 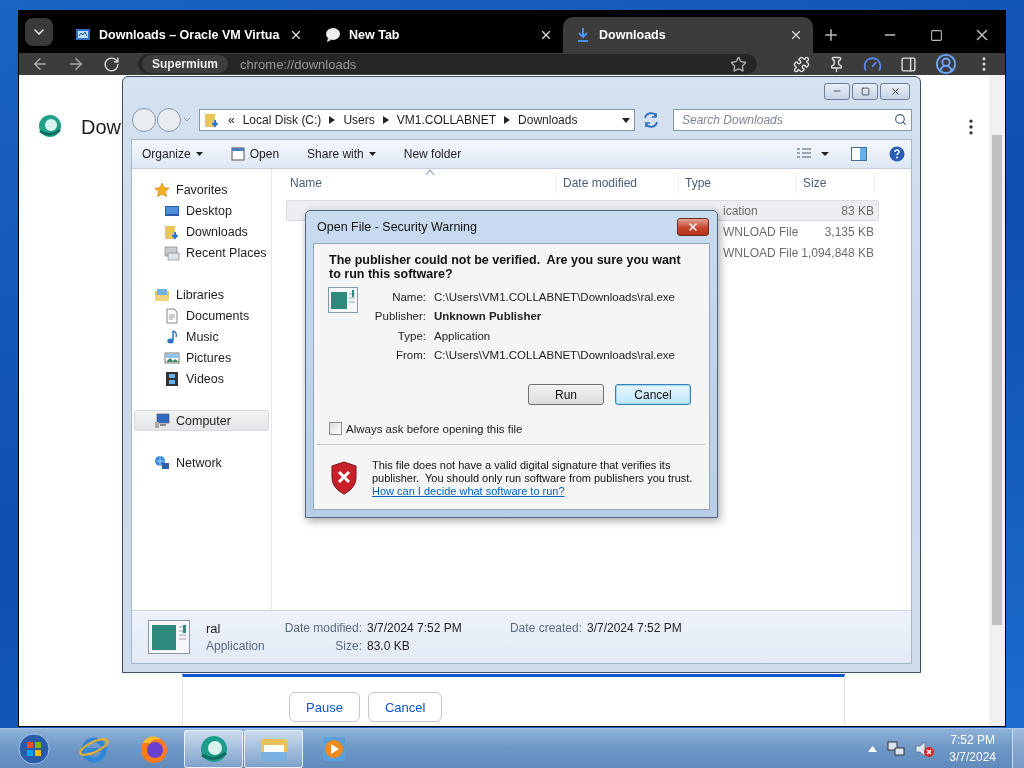 I want to click on column-header: Name, so click(x=420, y=183).